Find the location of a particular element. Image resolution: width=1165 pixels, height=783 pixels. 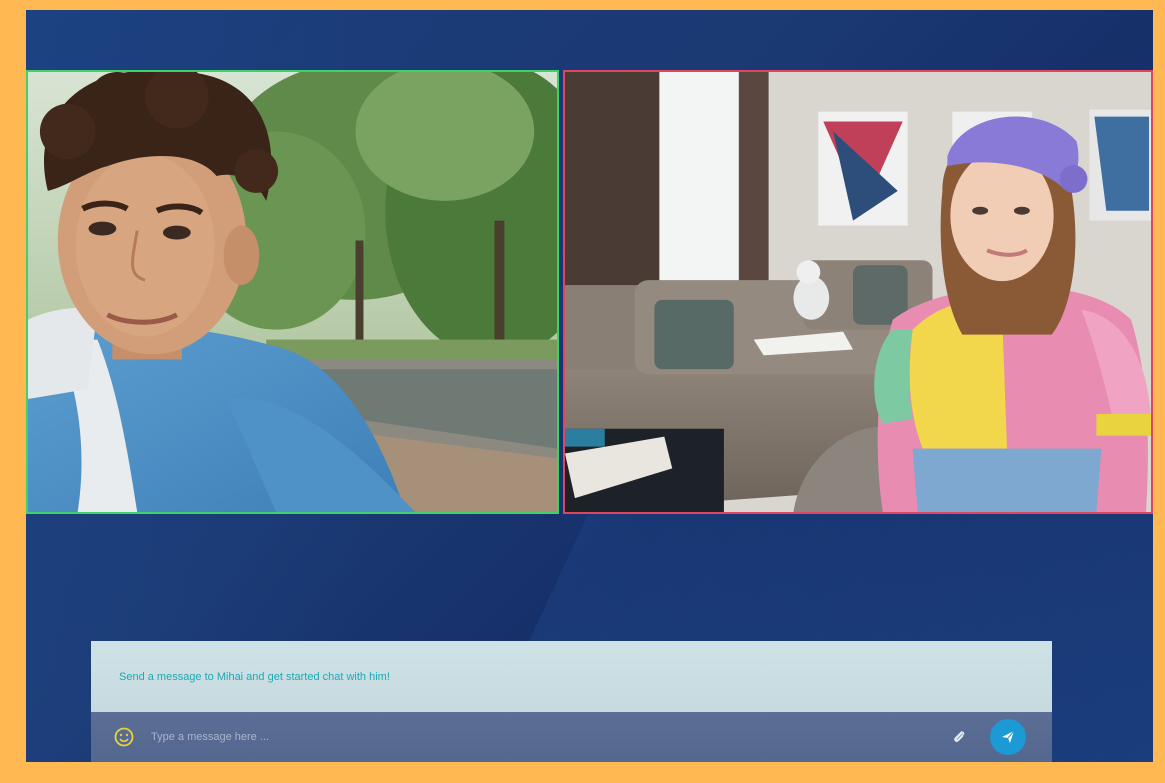

message-composer is located at coordinates (571, 737).